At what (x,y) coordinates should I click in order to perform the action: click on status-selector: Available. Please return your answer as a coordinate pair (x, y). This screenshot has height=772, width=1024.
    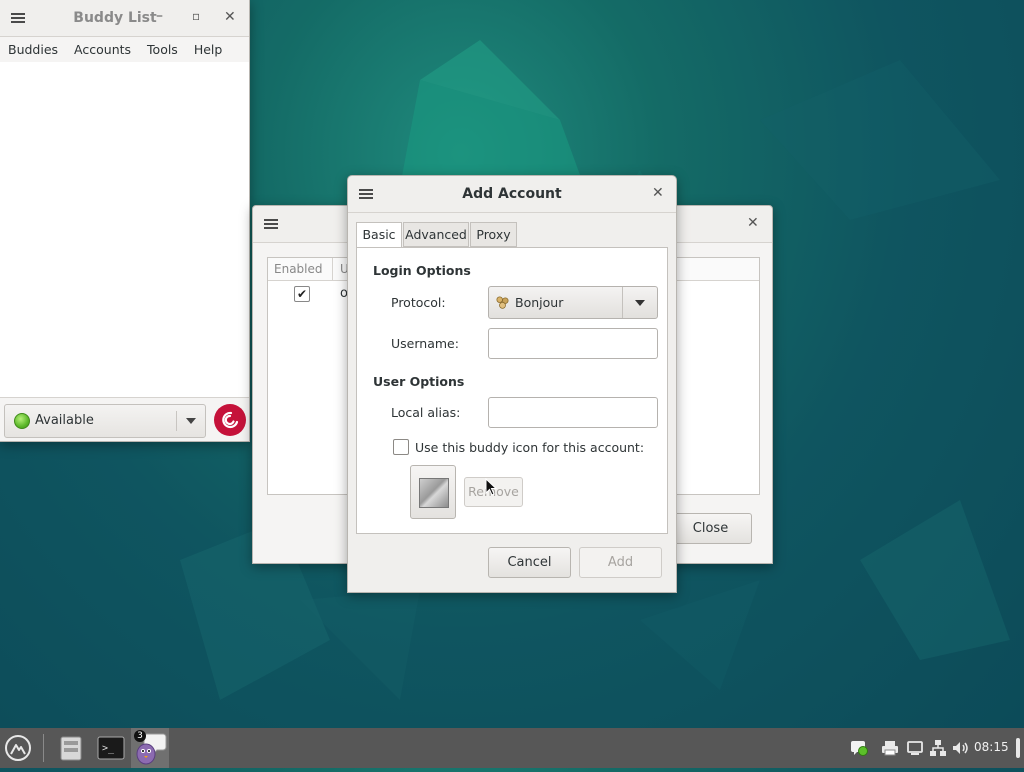
    Looking at the image, I should click on (105, 421).